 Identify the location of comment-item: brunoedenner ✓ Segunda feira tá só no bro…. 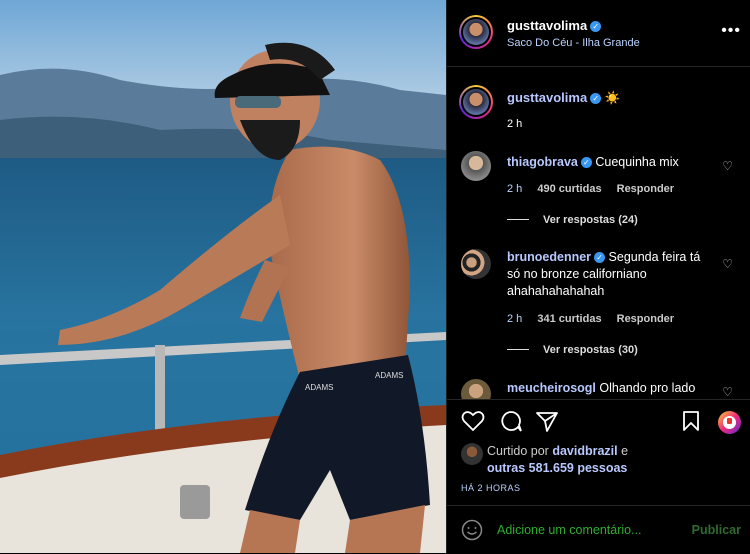
(601, 304).